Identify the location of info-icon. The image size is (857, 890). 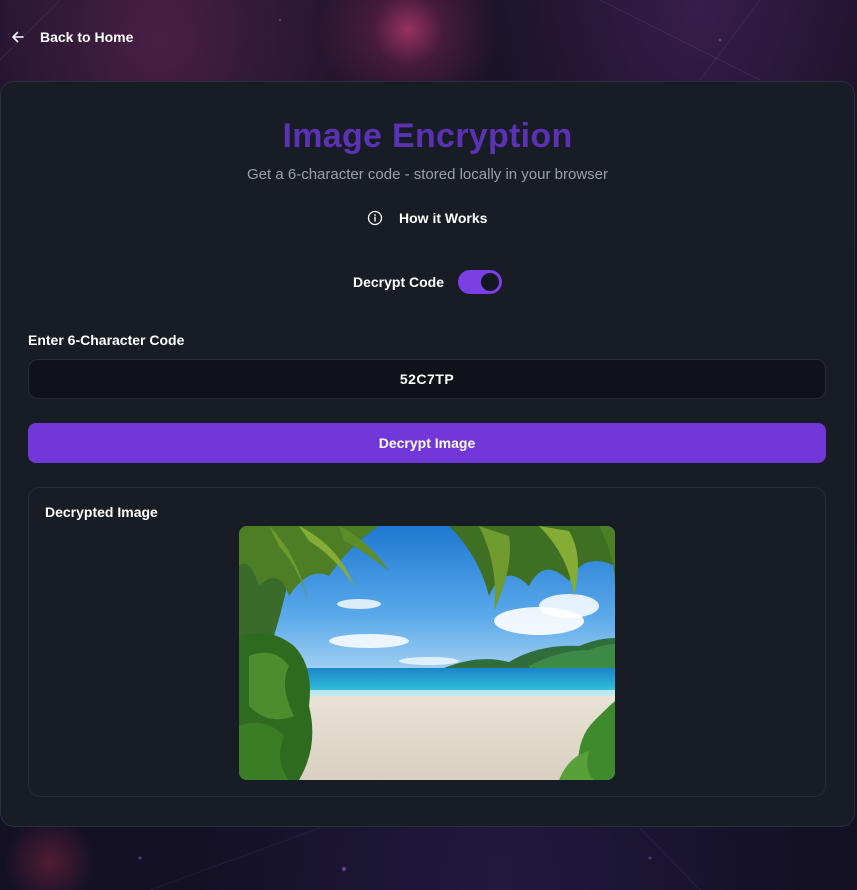
(375, 218).